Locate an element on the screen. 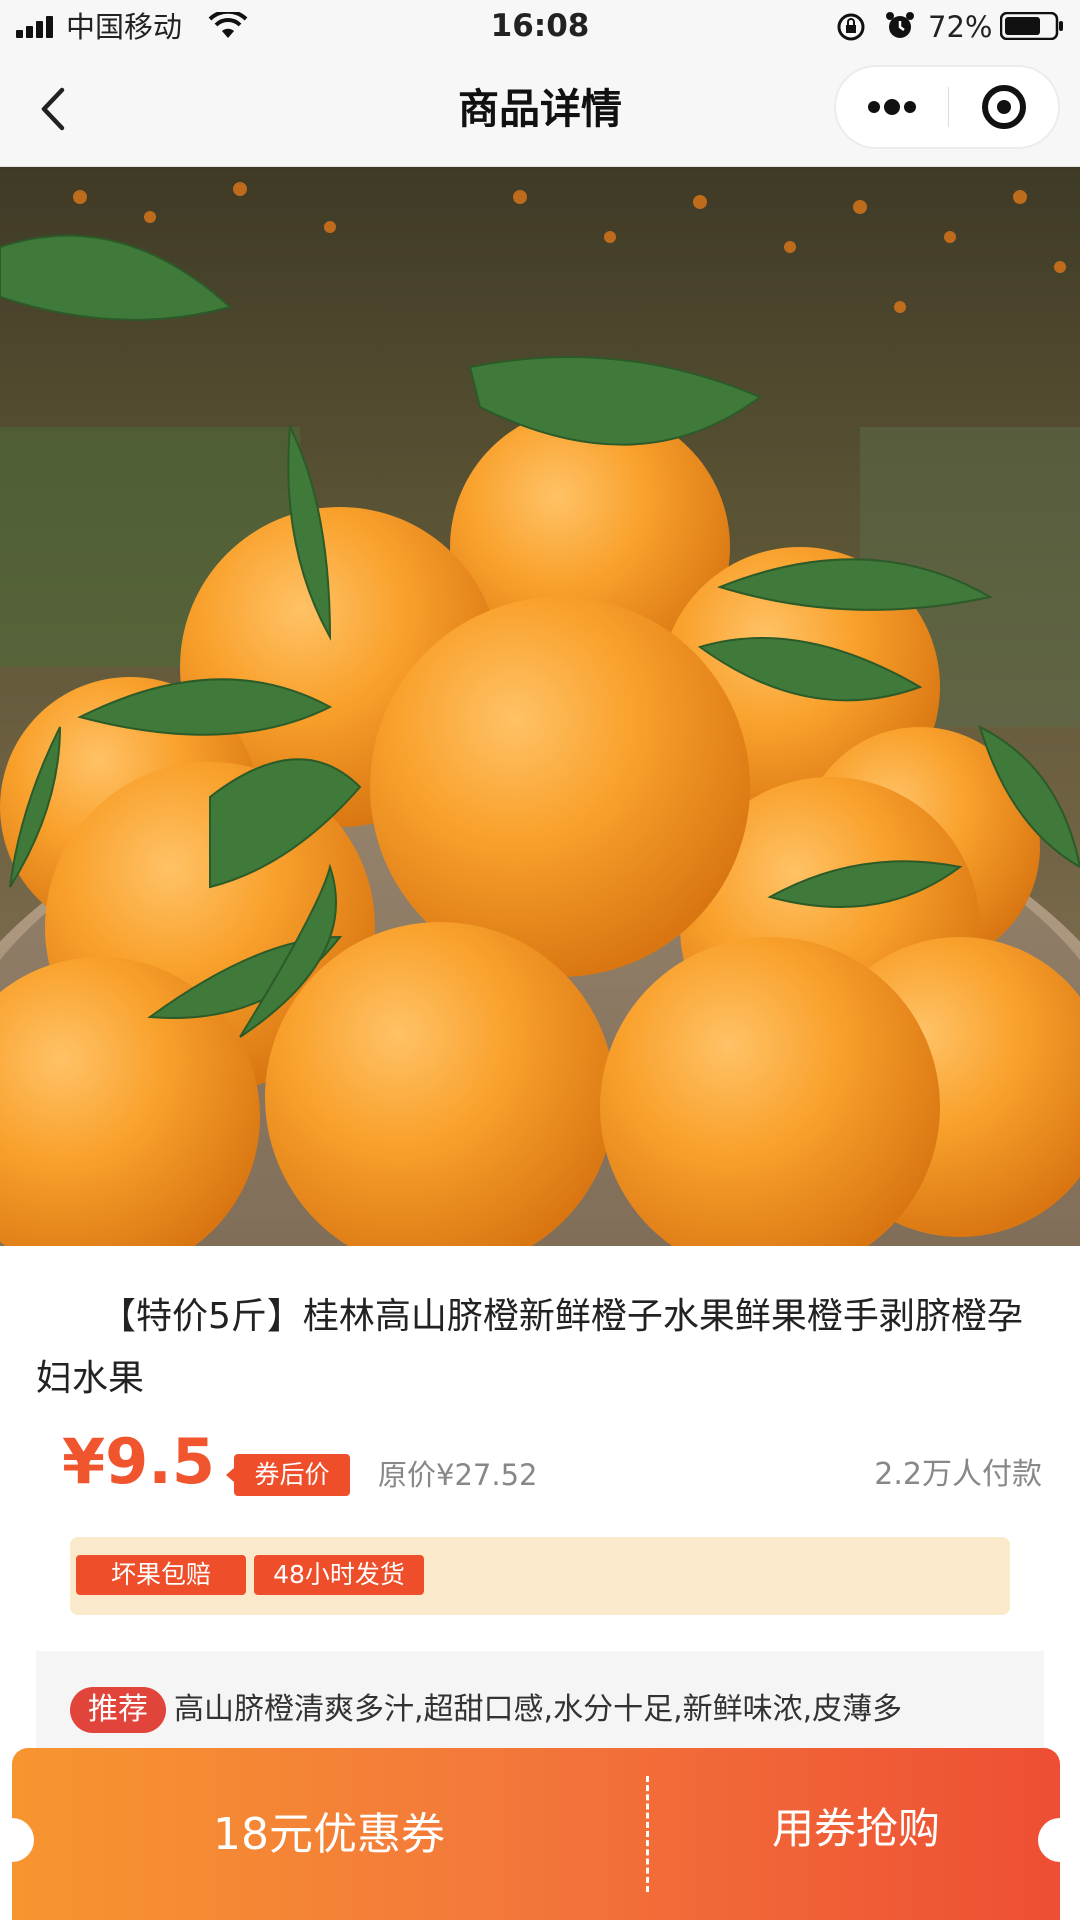 The image size is (1080, 1920). coupon-bar: 18元优惠券 用券抢购 is located at coordinates (536, 1834).